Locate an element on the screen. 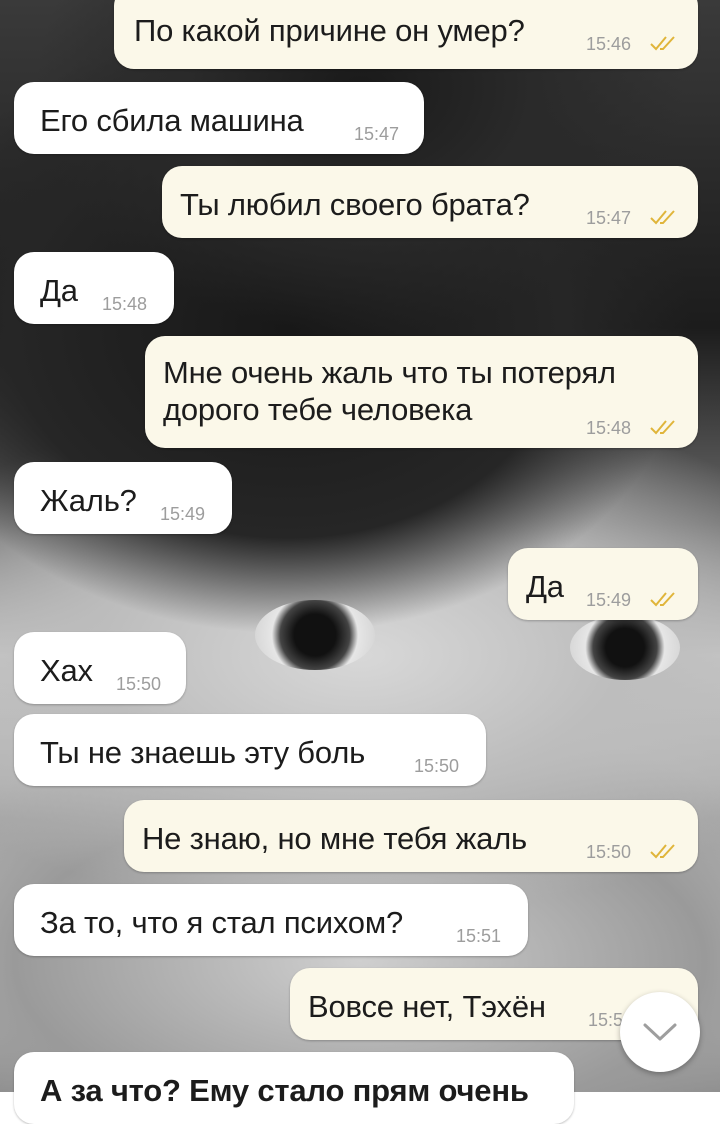  message-time: 15:5 is located at coordinates (606, 1020).